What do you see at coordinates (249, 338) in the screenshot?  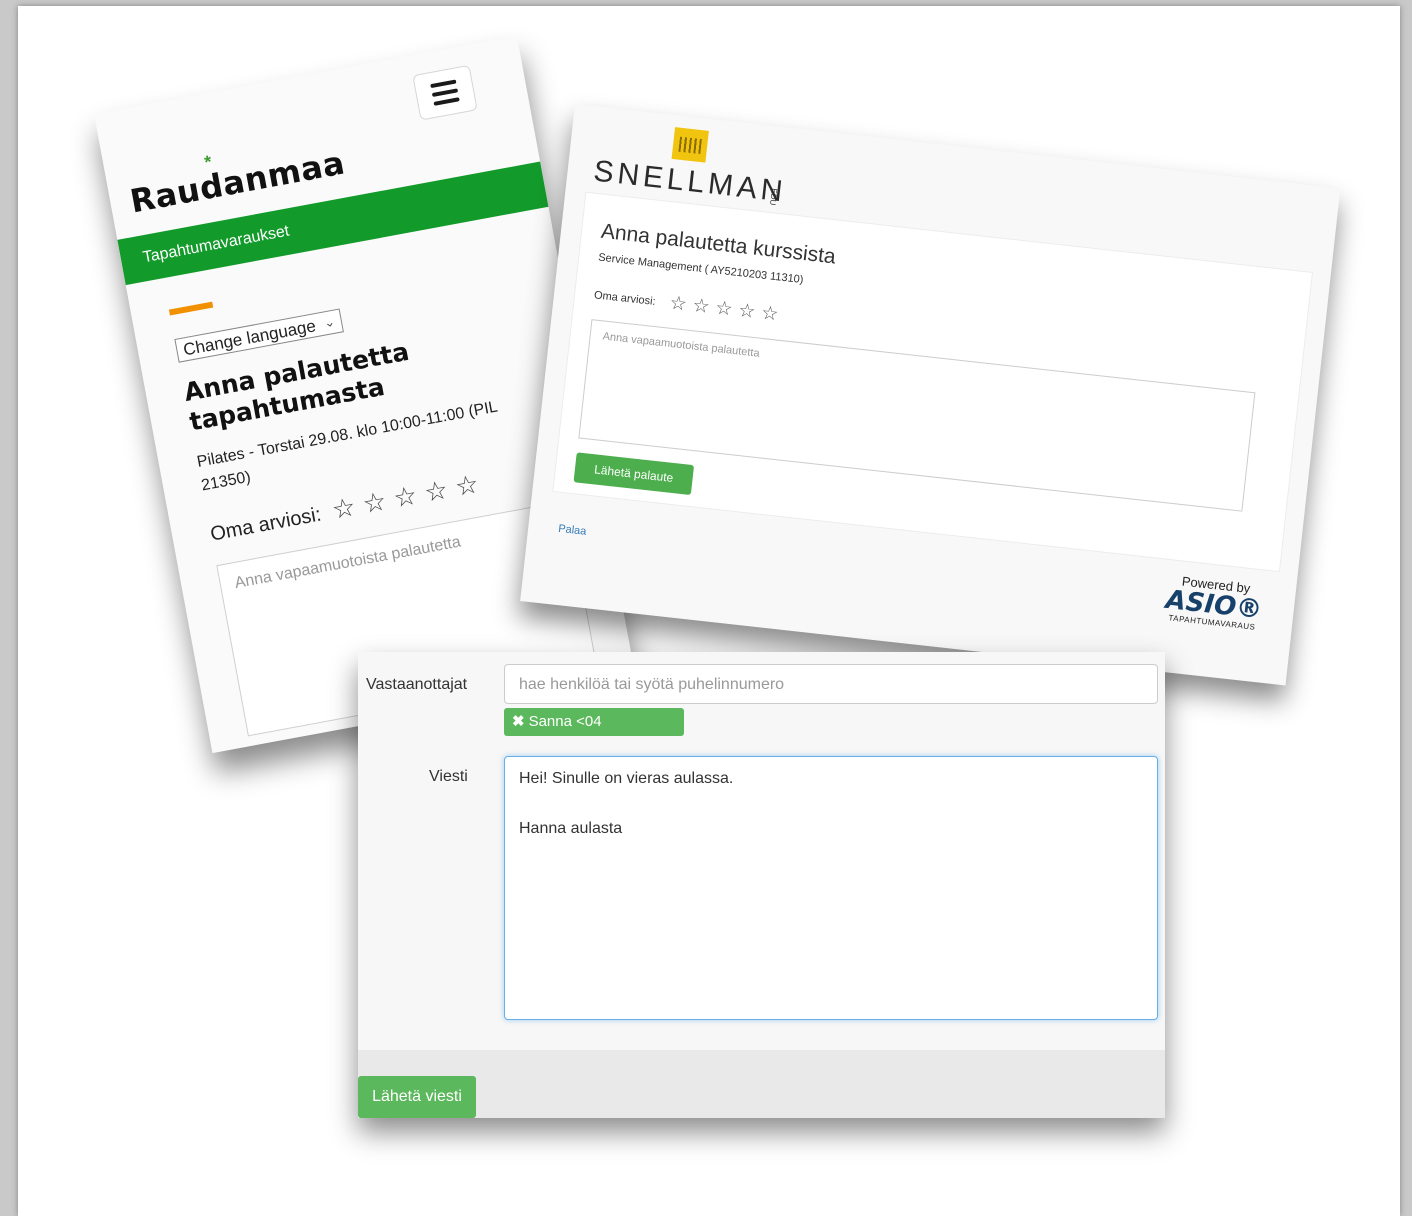 I see `change-language-label: Change language` at bounding box center [249, 338].